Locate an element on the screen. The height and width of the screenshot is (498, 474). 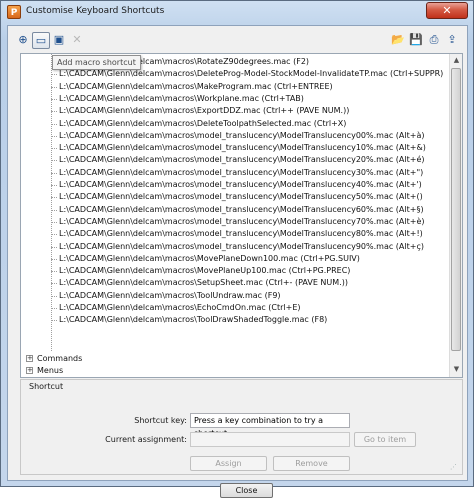
scroll-up-arrow-icon: ▲ is located at coordinates (456, 60).